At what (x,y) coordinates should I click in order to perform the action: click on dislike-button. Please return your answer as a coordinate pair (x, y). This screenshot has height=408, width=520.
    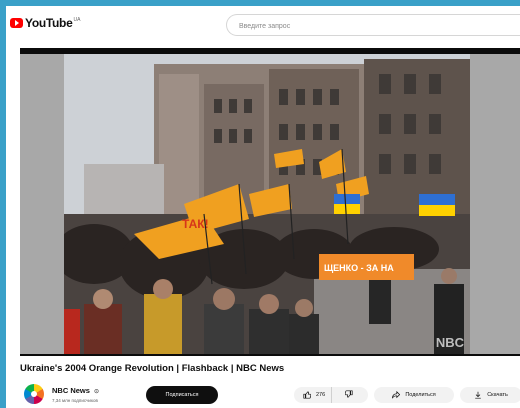
    Looking at the image, I should click on (349, 395).